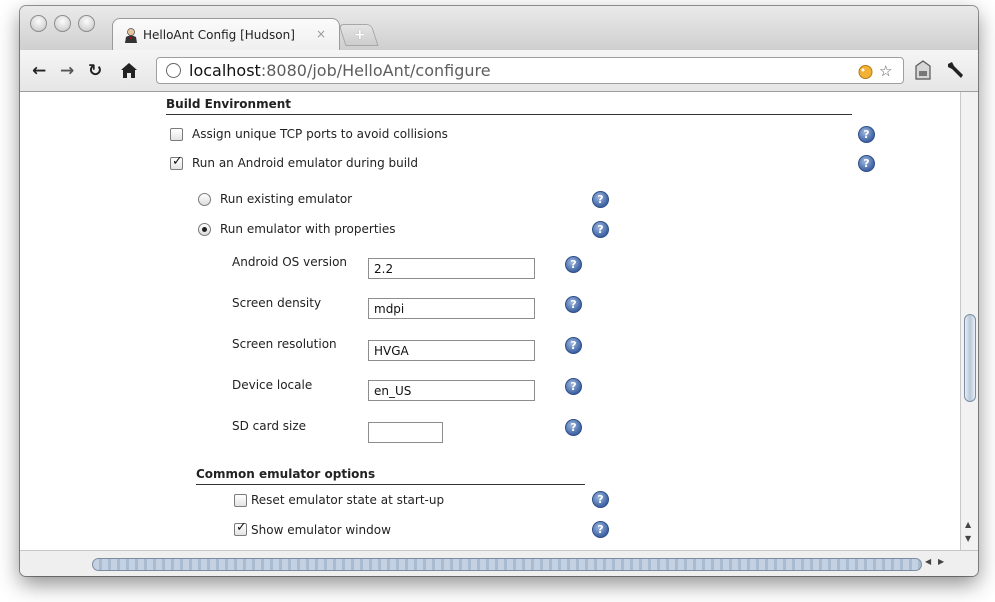 This screenshot has height=602, width=995. I want to click on scroll-down-arrow-icon: ▼, so click(968, 538).